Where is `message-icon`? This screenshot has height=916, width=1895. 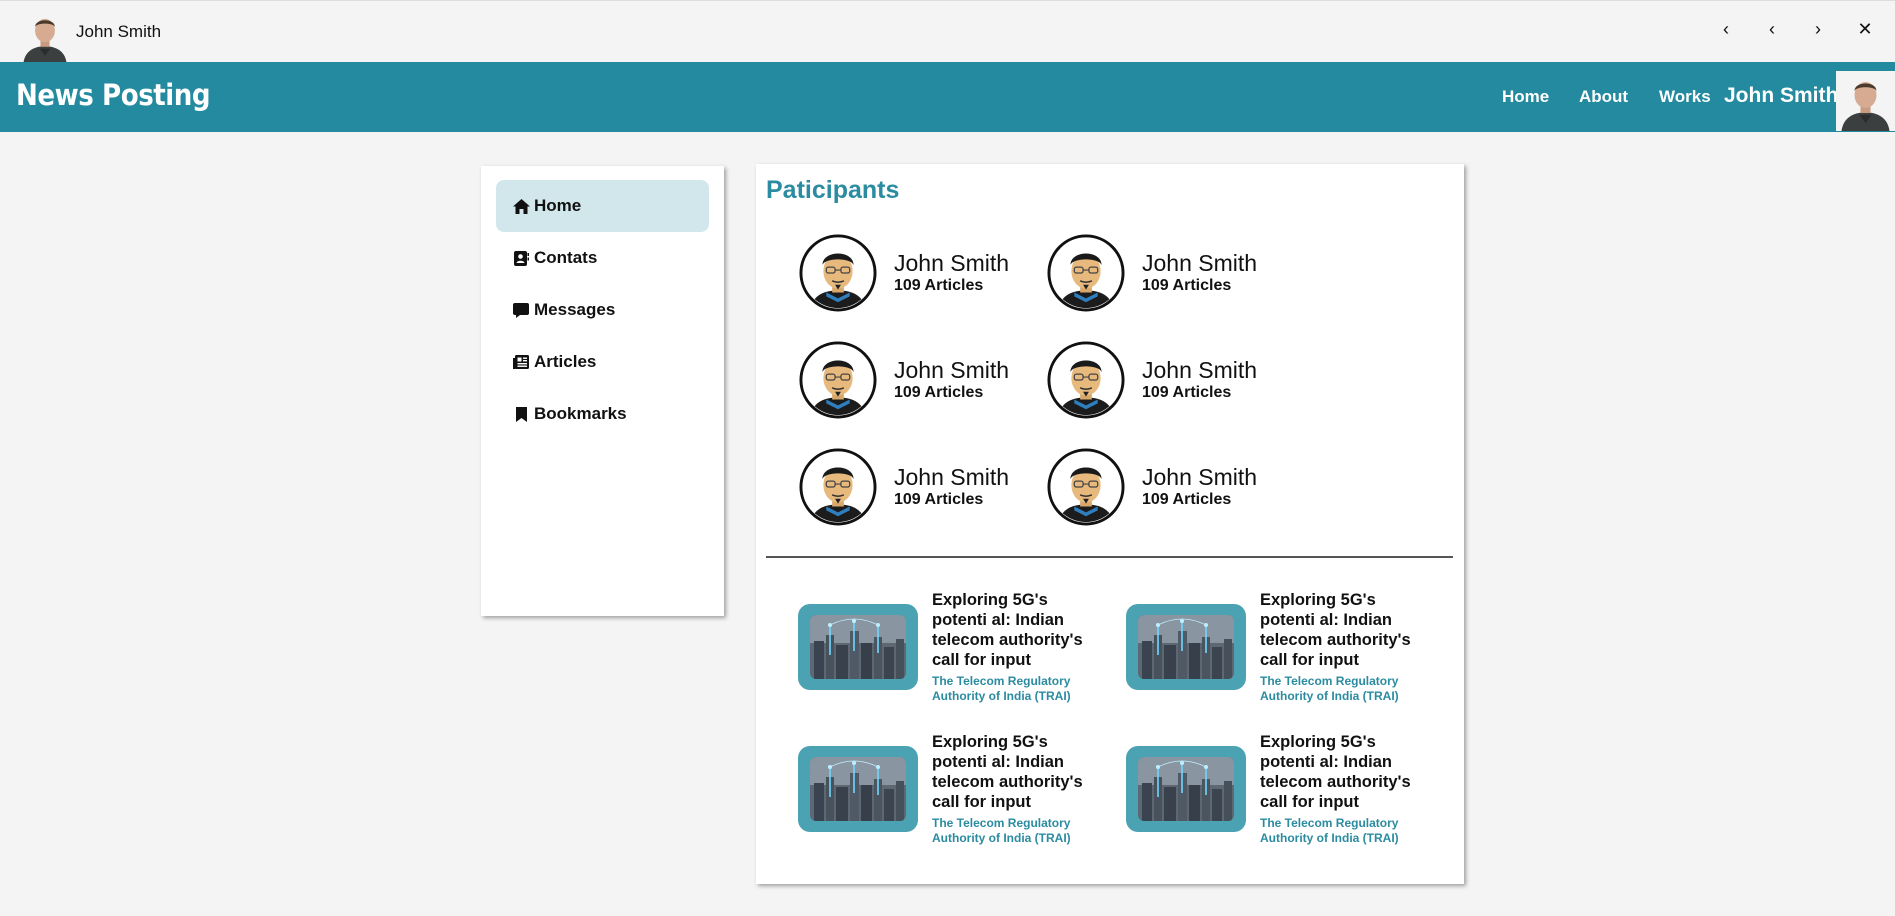
message-icon is located at coordinates (521, 310).